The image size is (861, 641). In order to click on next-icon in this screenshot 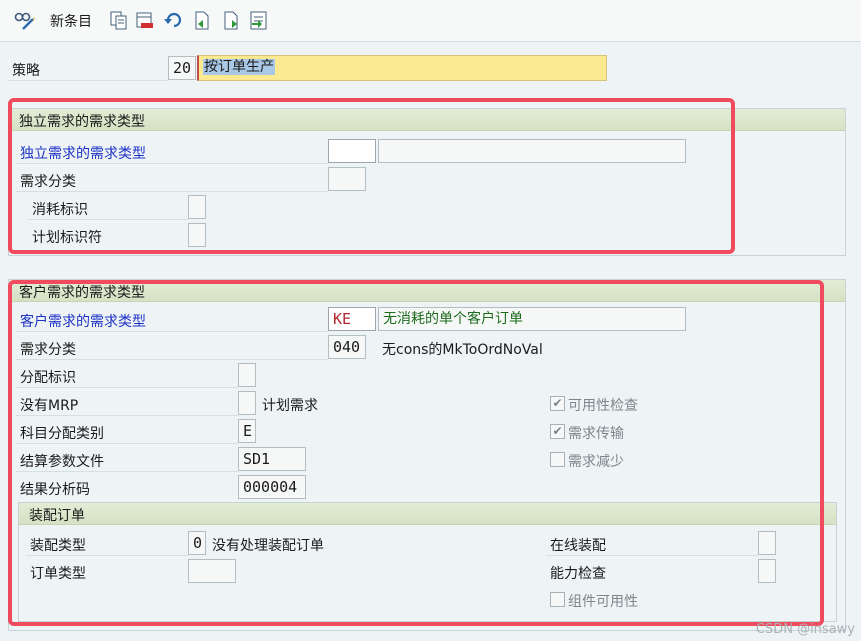, I will do `click(231, 21)`.